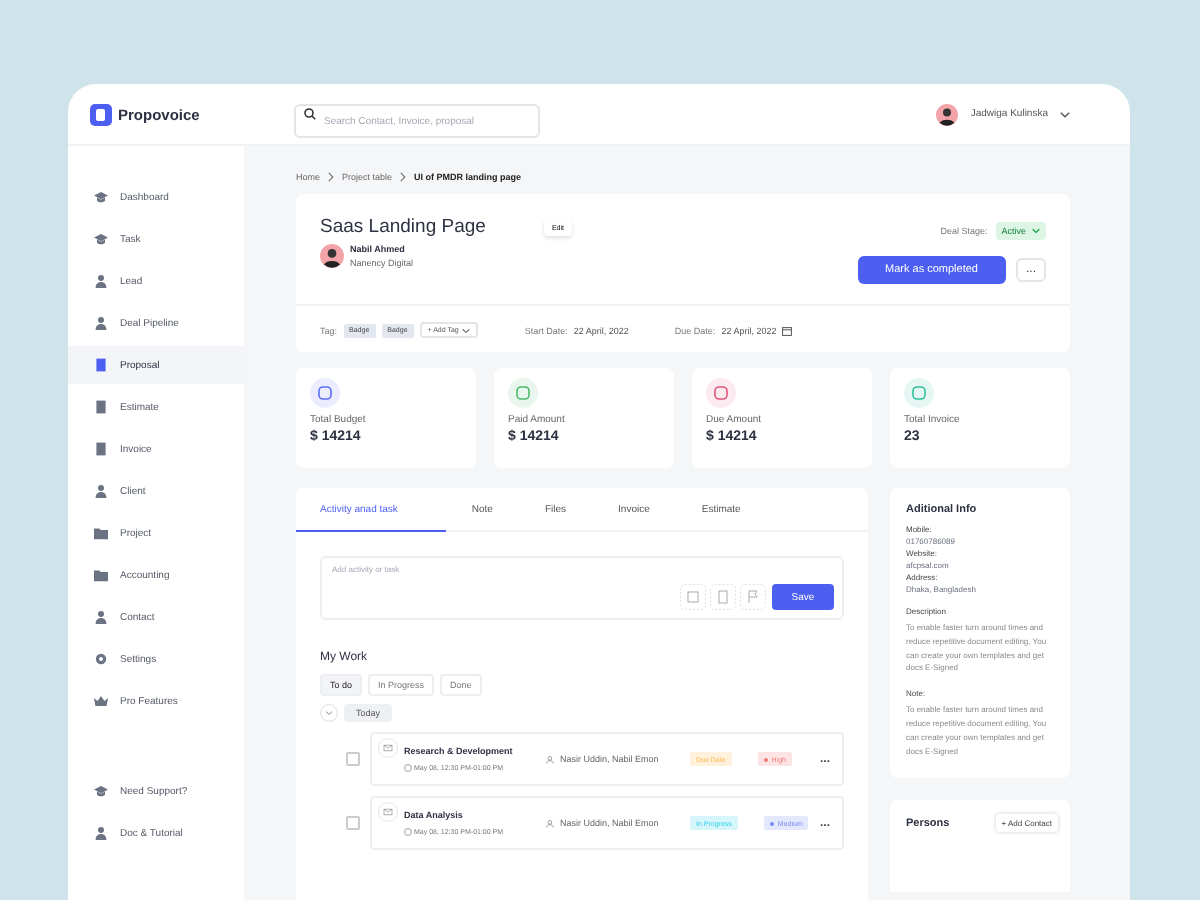 This screenshot has width=1200, height=900. What do you see at coordinates (753, 597) in the screenshot?
I see `flag-icon` at bounding box center [753, 597].